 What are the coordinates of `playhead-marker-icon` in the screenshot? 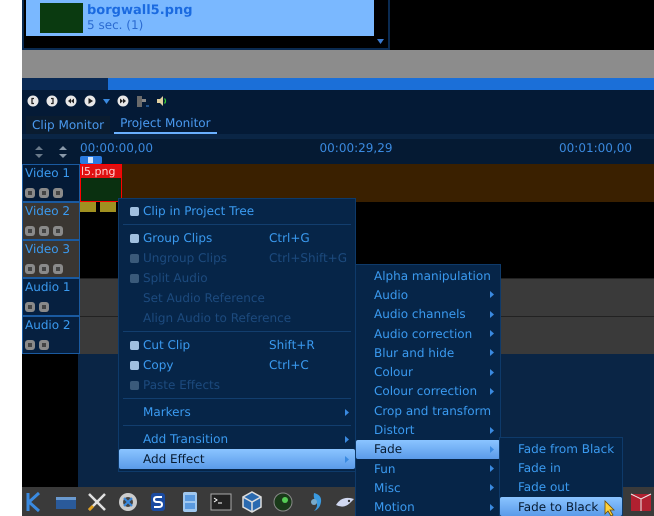 It's located at (91, 160).